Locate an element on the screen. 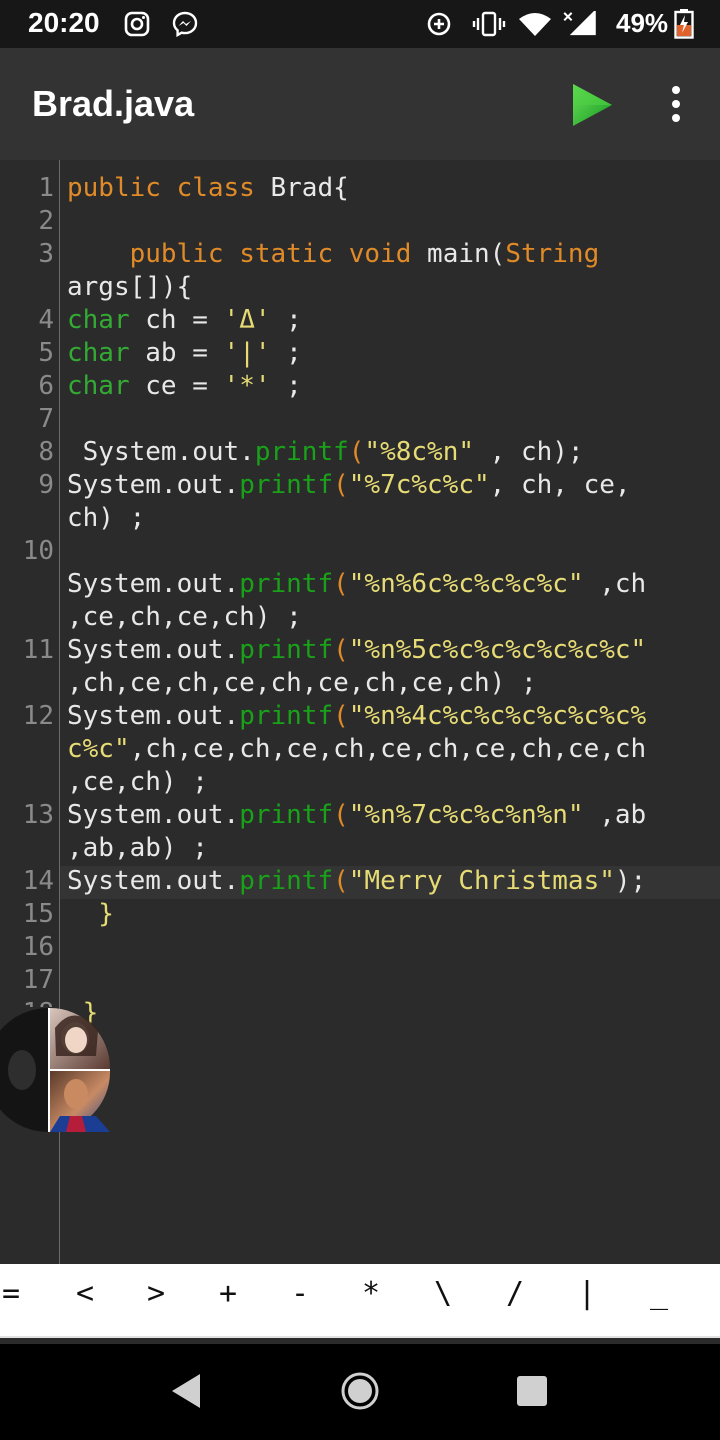 This screenshot has width=720, height=1440. line-number: 18 is located at coordinates (27, 1002).